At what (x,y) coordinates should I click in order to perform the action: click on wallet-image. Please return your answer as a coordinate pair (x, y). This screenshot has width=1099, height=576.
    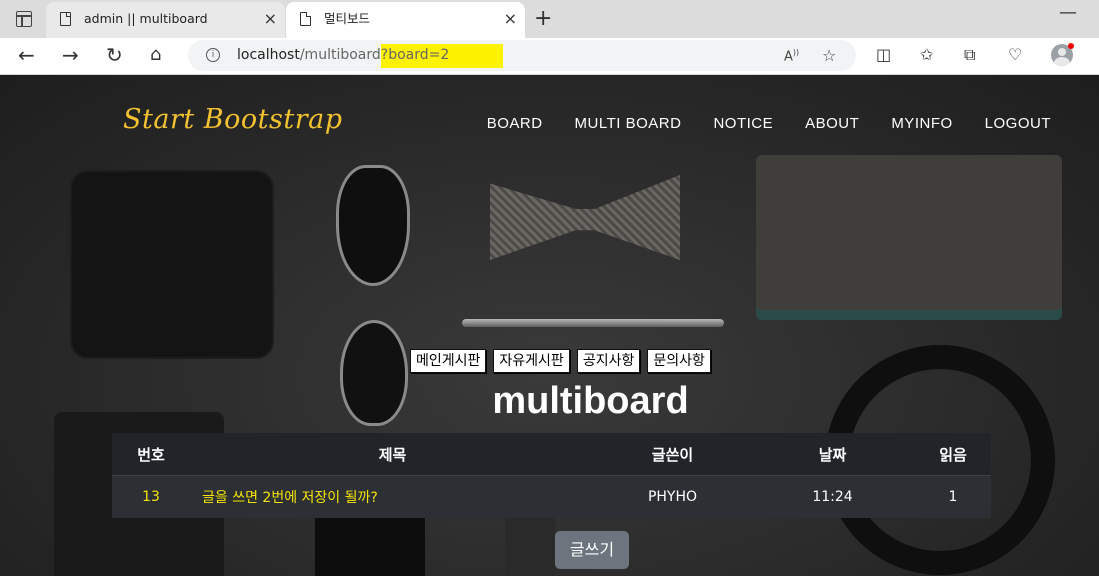
    Looking at the image, I should click on (172, 264).